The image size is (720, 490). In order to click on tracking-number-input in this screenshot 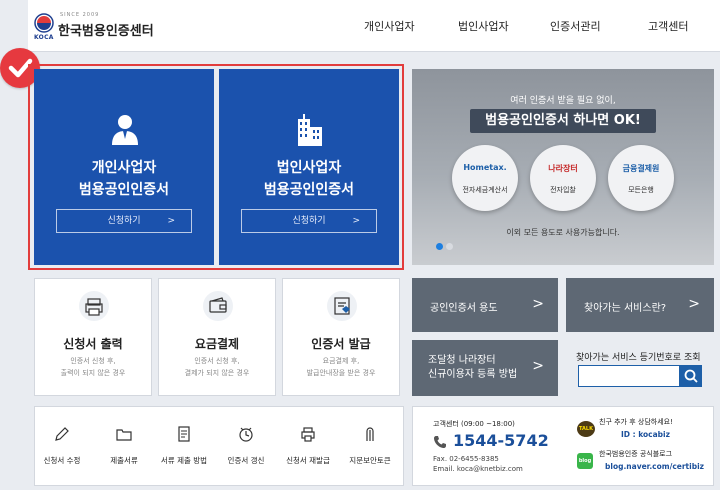, I will do `click(629, 376)`.